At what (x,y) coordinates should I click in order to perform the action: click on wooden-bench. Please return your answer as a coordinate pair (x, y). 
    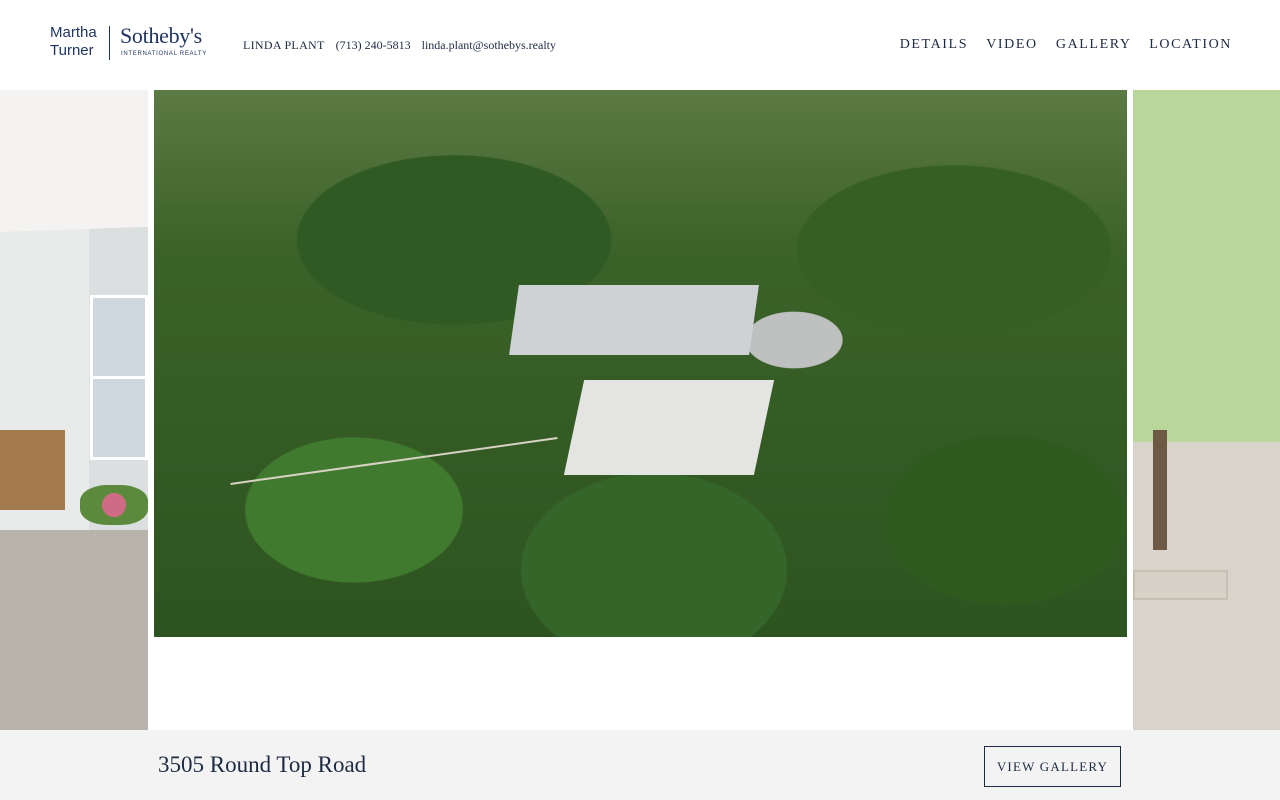
    Looking at the image, I should click on (32, 470).